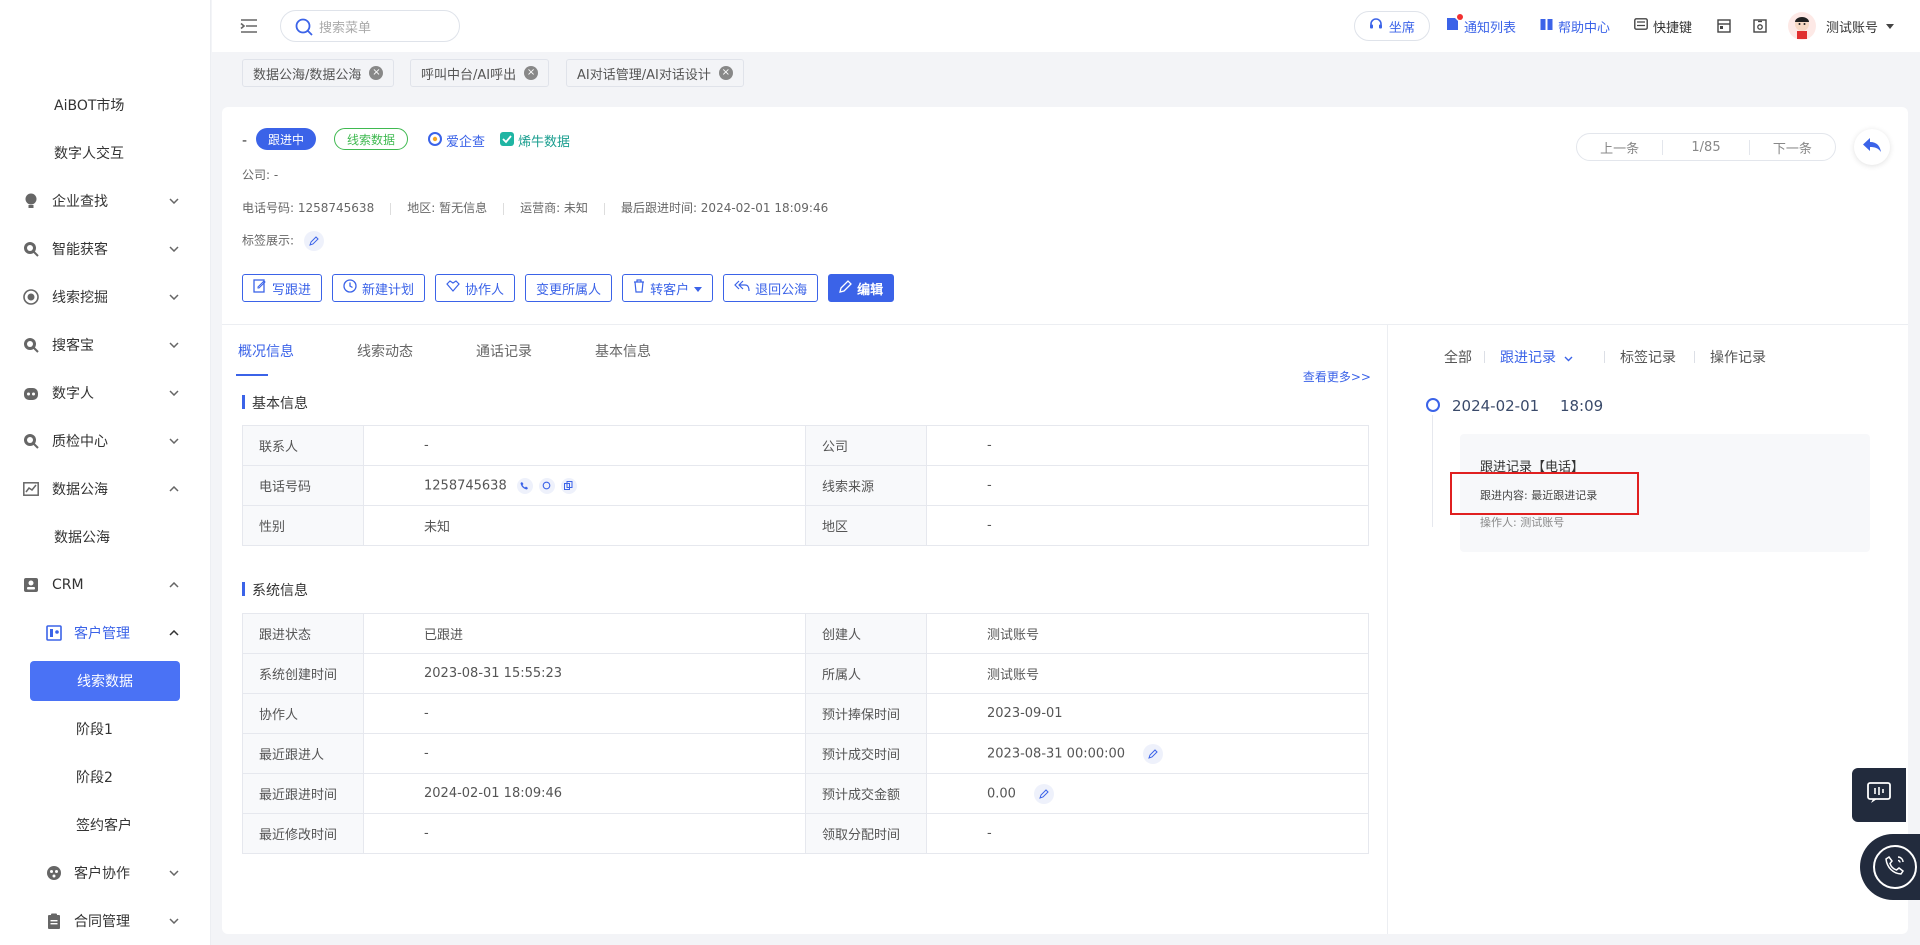 This screenshot has height=945, width=1920. Describe the element at coordinates (318, 73) in the screenshot. I see `tab-data-pool: 数据公海/数据公海 ×` at that location.